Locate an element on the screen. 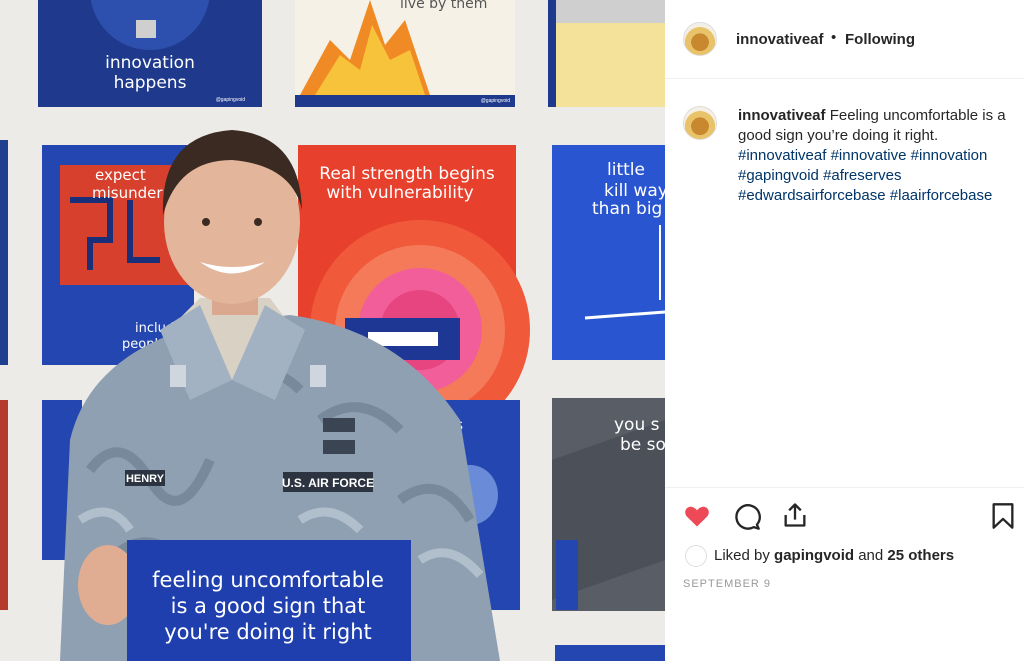  post-date: SEPTEMBER 9 is located at coordinates (727, 584).